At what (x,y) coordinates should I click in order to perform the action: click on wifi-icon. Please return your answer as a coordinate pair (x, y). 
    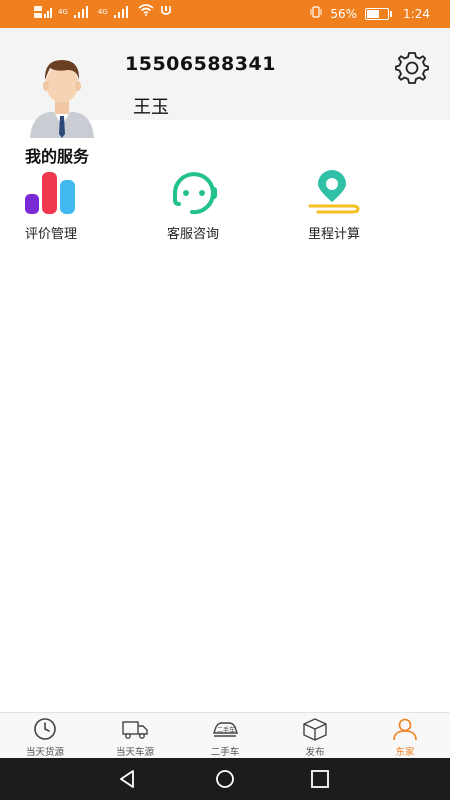
    Looking at the image, I should click on (146, 11).